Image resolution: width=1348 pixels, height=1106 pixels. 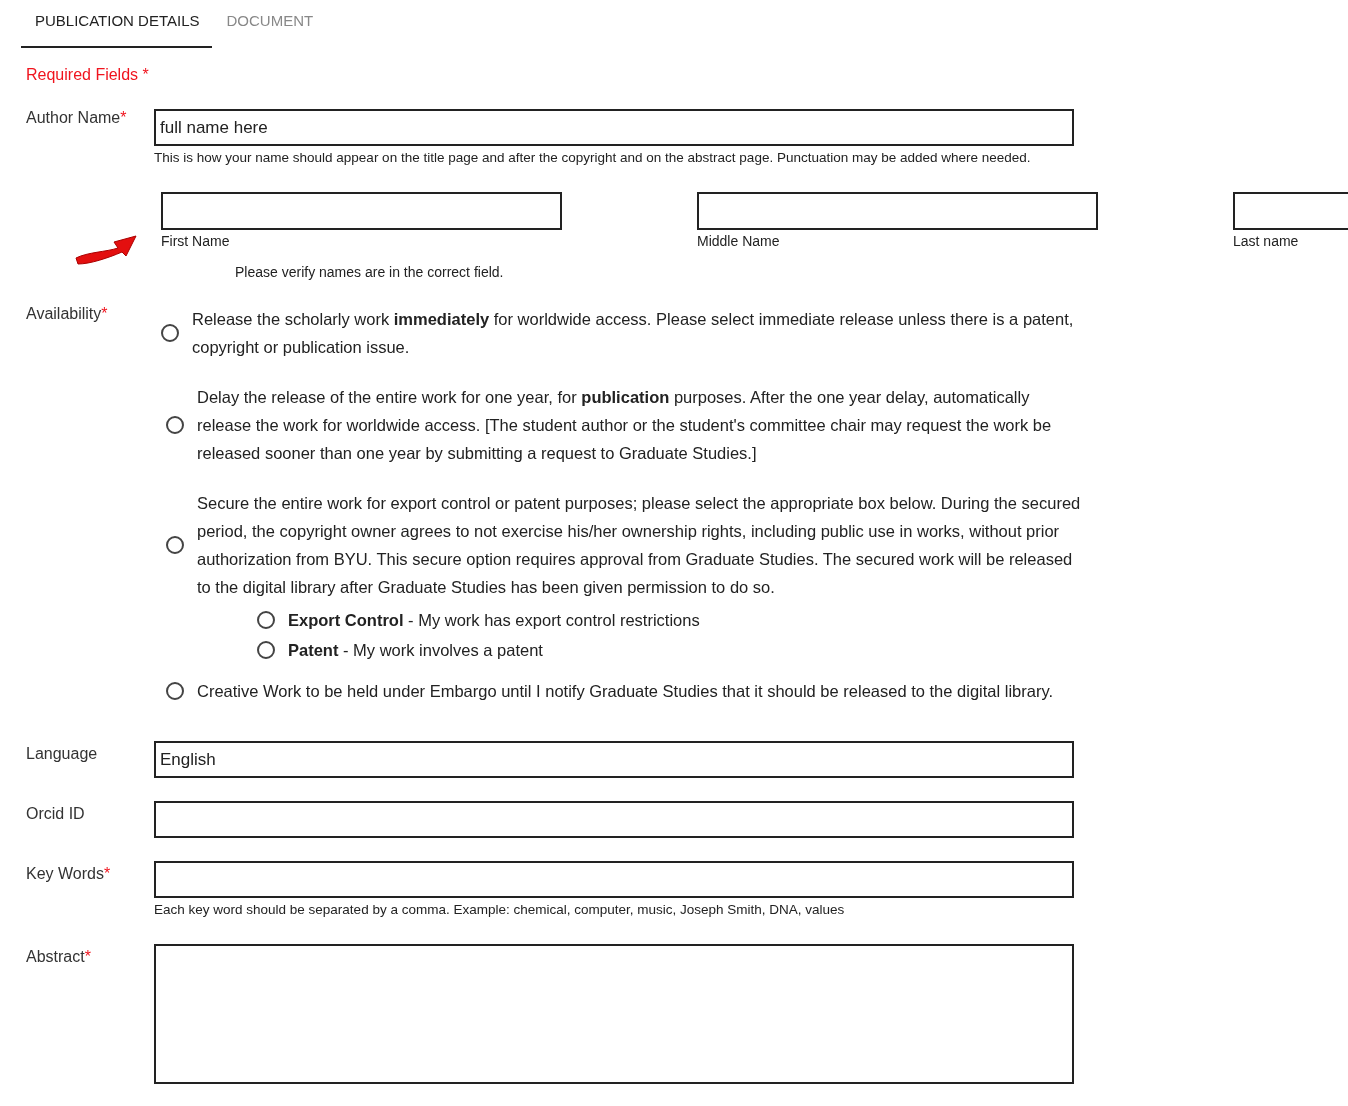 What do you see at coordinates (633, 333) in the screenshot?
I see `option-text: Release the scholarly work immediately for worldwide access. Please select immediate release unless there is a patent, copyright or publication issue.` at bounding box center [633, 333].